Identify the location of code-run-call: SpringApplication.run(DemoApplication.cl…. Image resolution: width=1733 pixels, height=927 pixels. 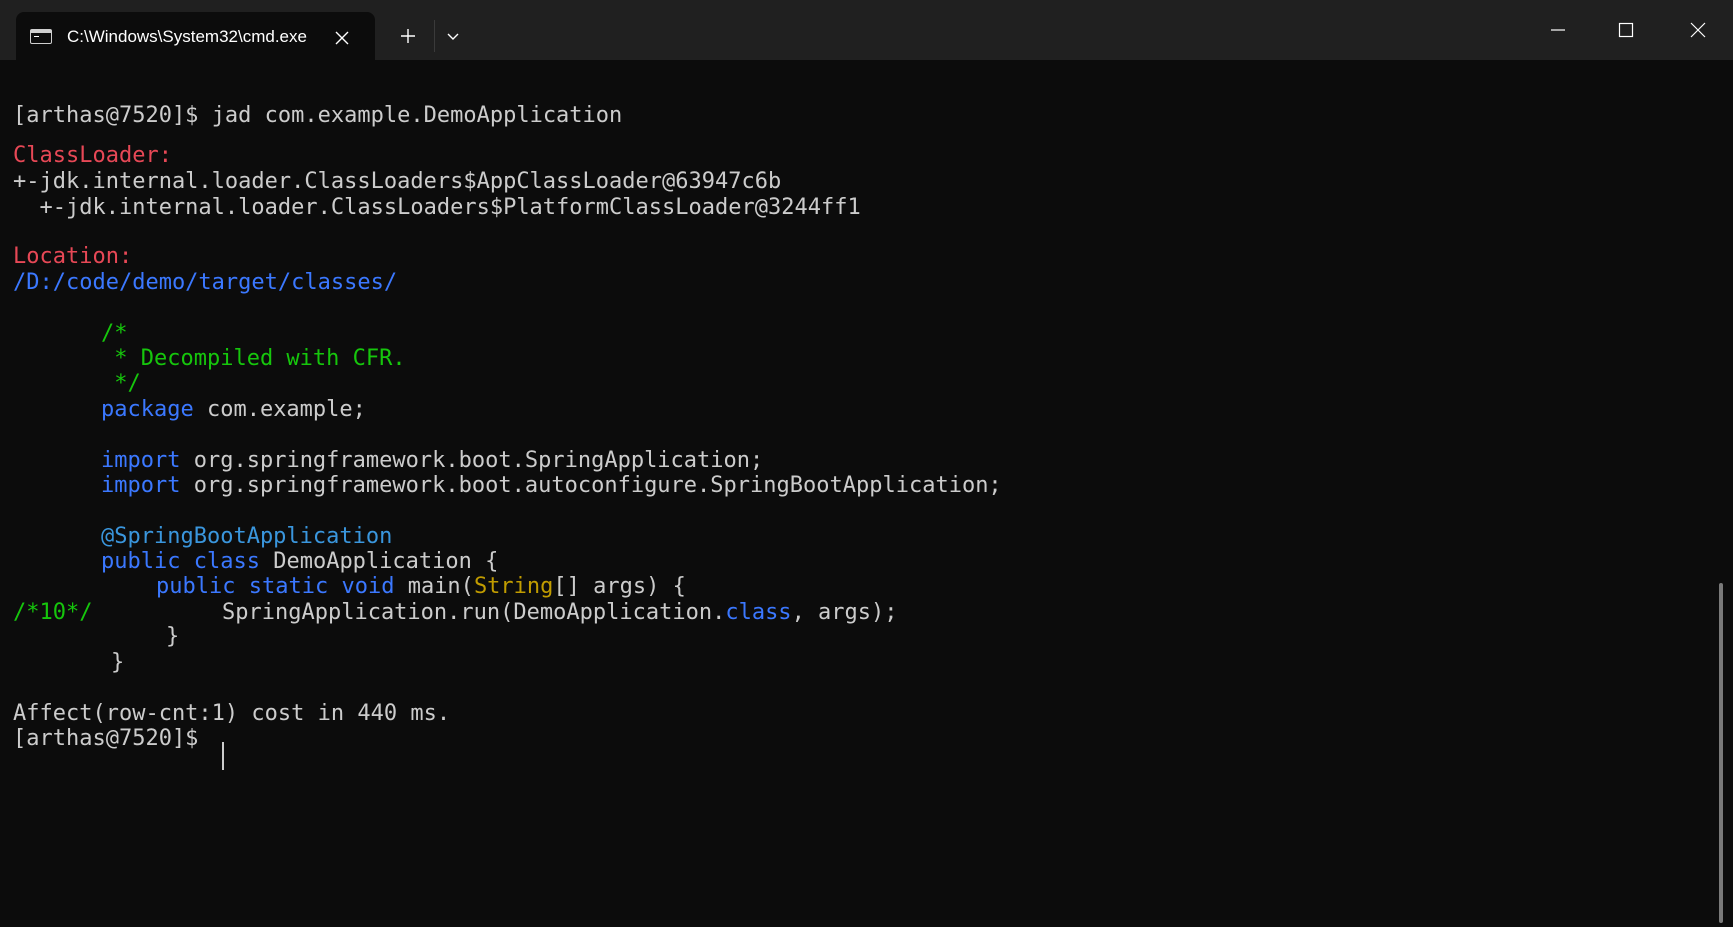
(560, 613).